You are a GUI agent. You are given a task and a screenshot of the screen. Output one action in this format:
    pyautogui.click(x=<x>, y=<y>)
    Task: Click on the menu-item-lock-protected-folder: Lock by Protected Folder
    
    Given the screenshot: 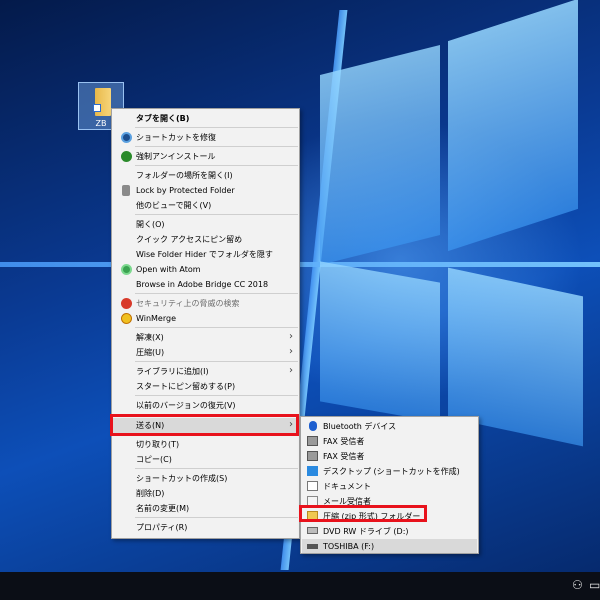 What is the action you would take?
    pyautogui.click(x=205, y=190)
    